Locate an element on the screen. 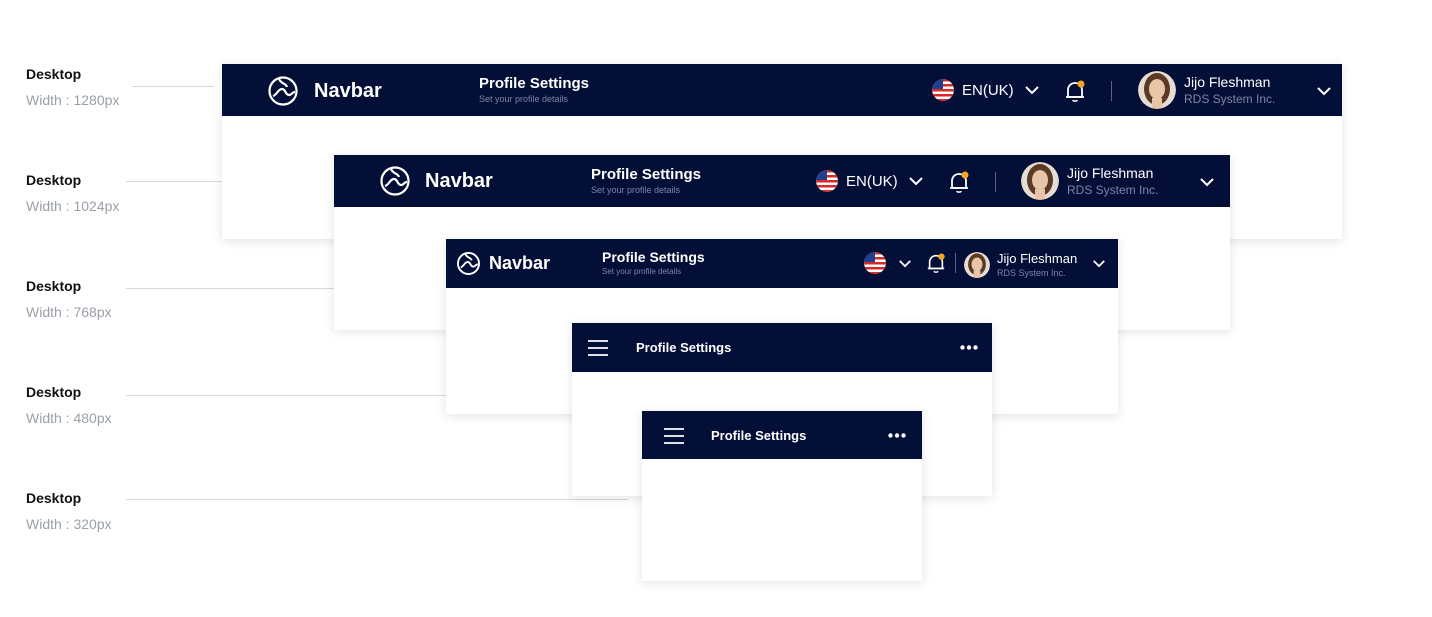 Image resolution: width=1432 pixels, height=617 pixels. breakpoint-width: Width : 480px is located at coordinates (69, 418).